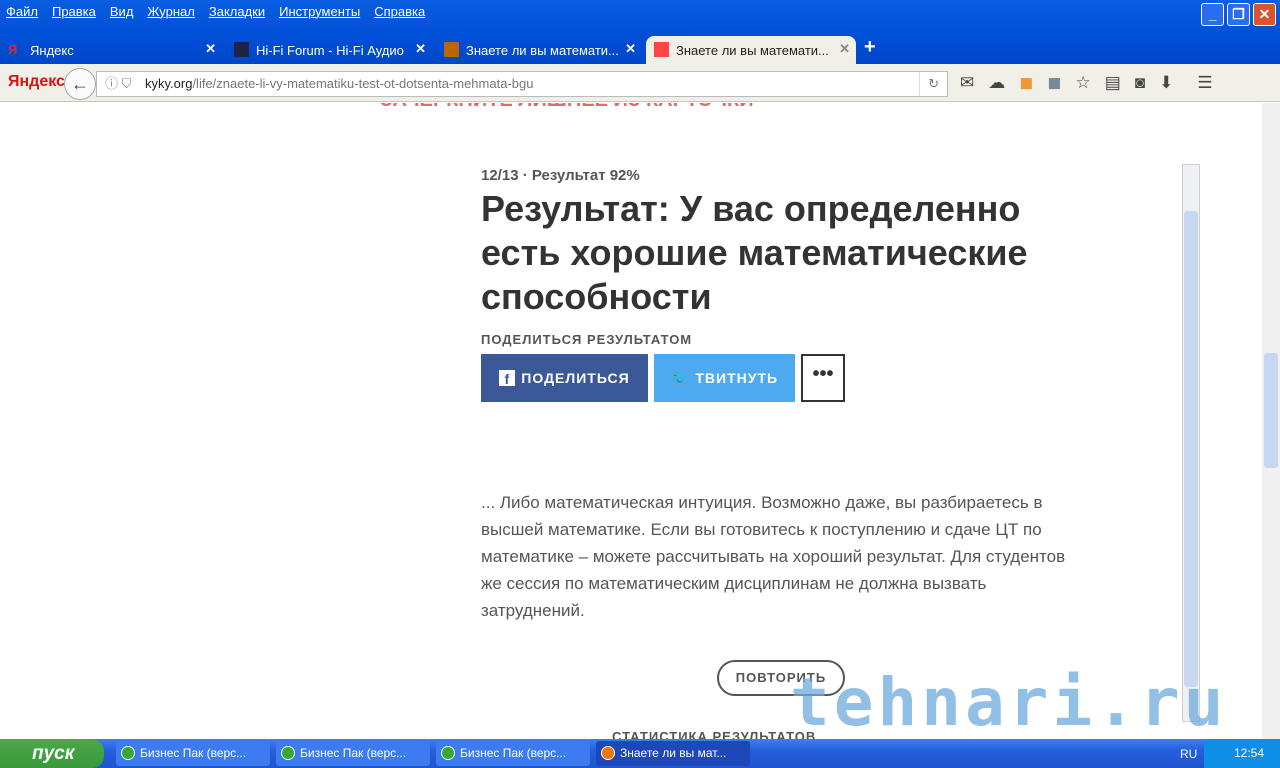  Describe the element at coordinates (1140, 83) in the screenshot. I see `pocket-icon: ◙` at that location.